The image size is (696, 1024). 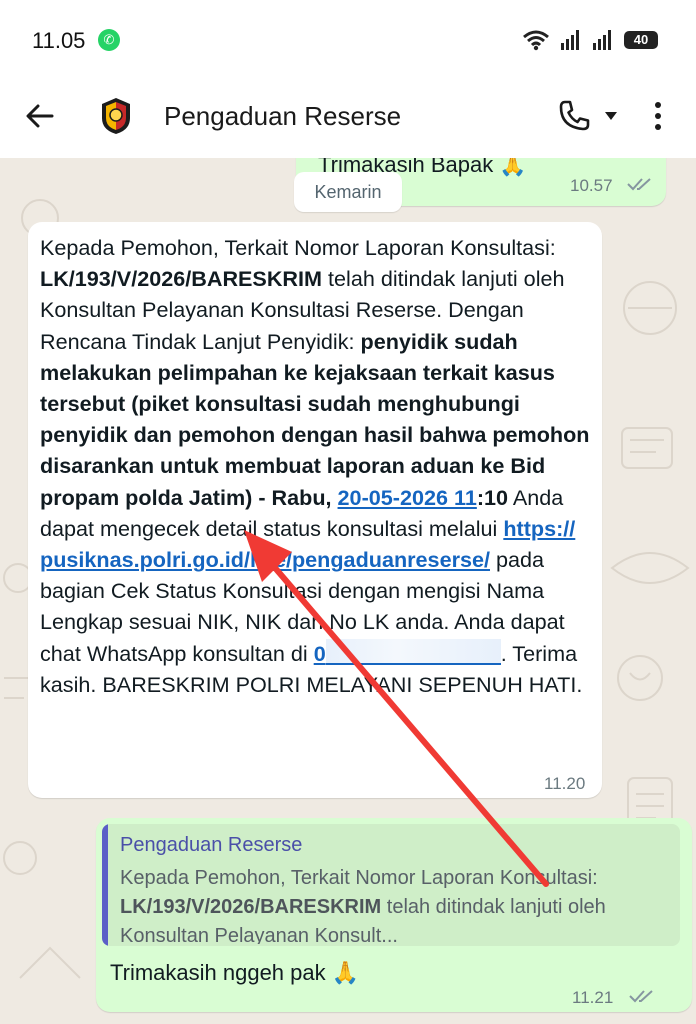 I want to click on wifi-icon, so click(x=536, y=40).